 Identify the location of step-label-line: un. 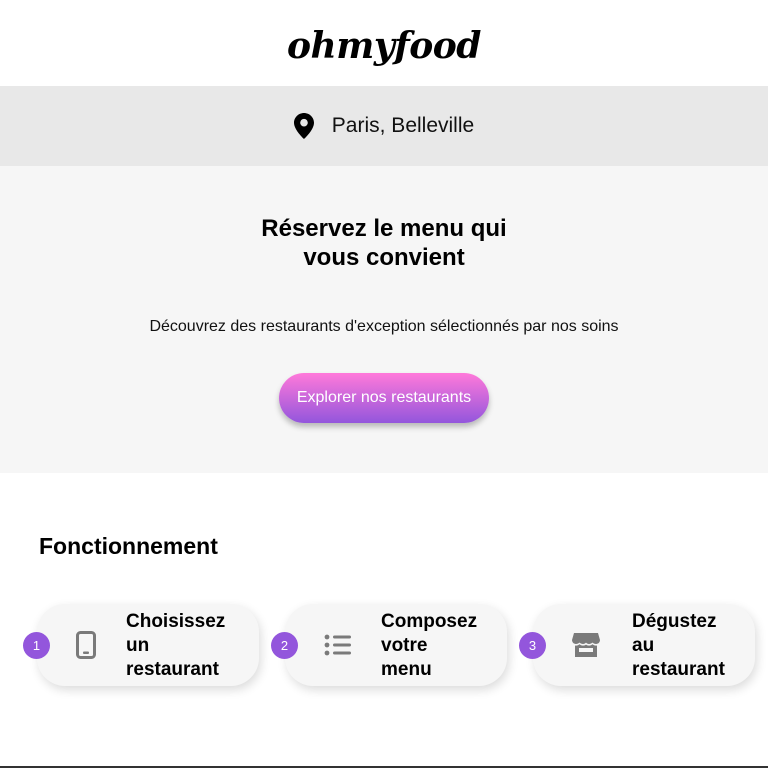
(138, 645).